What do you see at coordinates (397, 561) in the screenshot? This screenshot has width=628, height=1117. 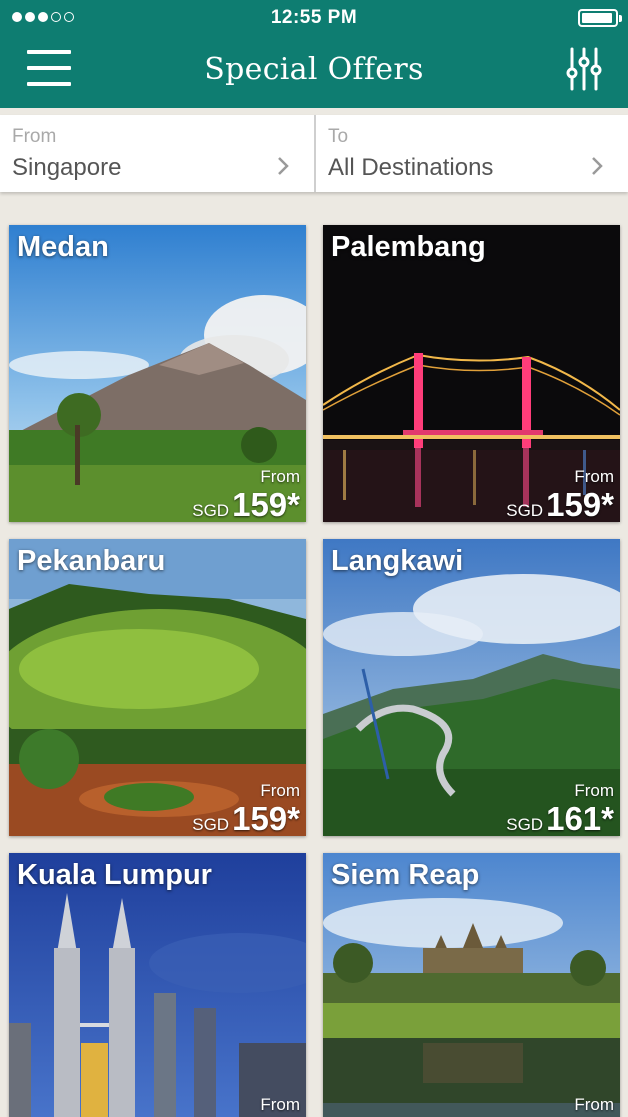 I see `offer-city: Langkawi` at bounding box center [397, 561].